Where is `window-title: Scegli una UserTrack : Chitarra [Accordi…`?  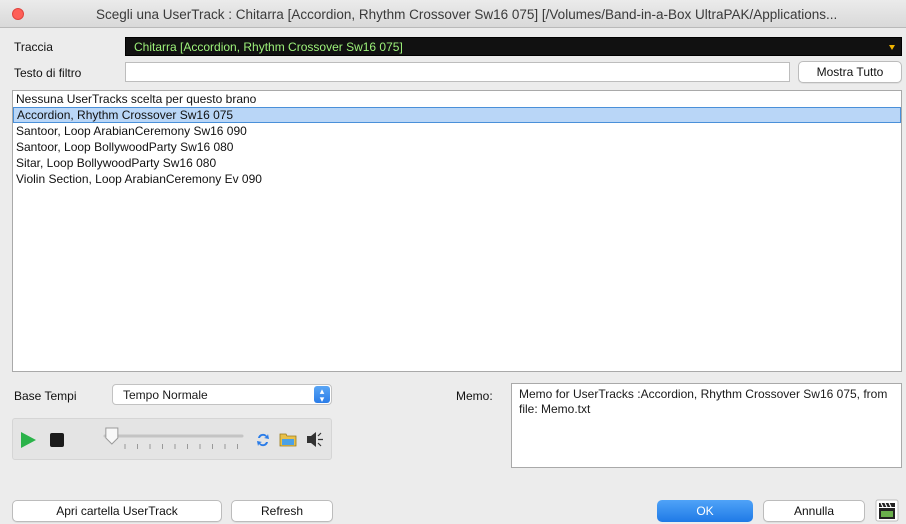 window-title: Scegli una UserTrack : Chitarra [Accordi… is located at coordinates (467, 14).